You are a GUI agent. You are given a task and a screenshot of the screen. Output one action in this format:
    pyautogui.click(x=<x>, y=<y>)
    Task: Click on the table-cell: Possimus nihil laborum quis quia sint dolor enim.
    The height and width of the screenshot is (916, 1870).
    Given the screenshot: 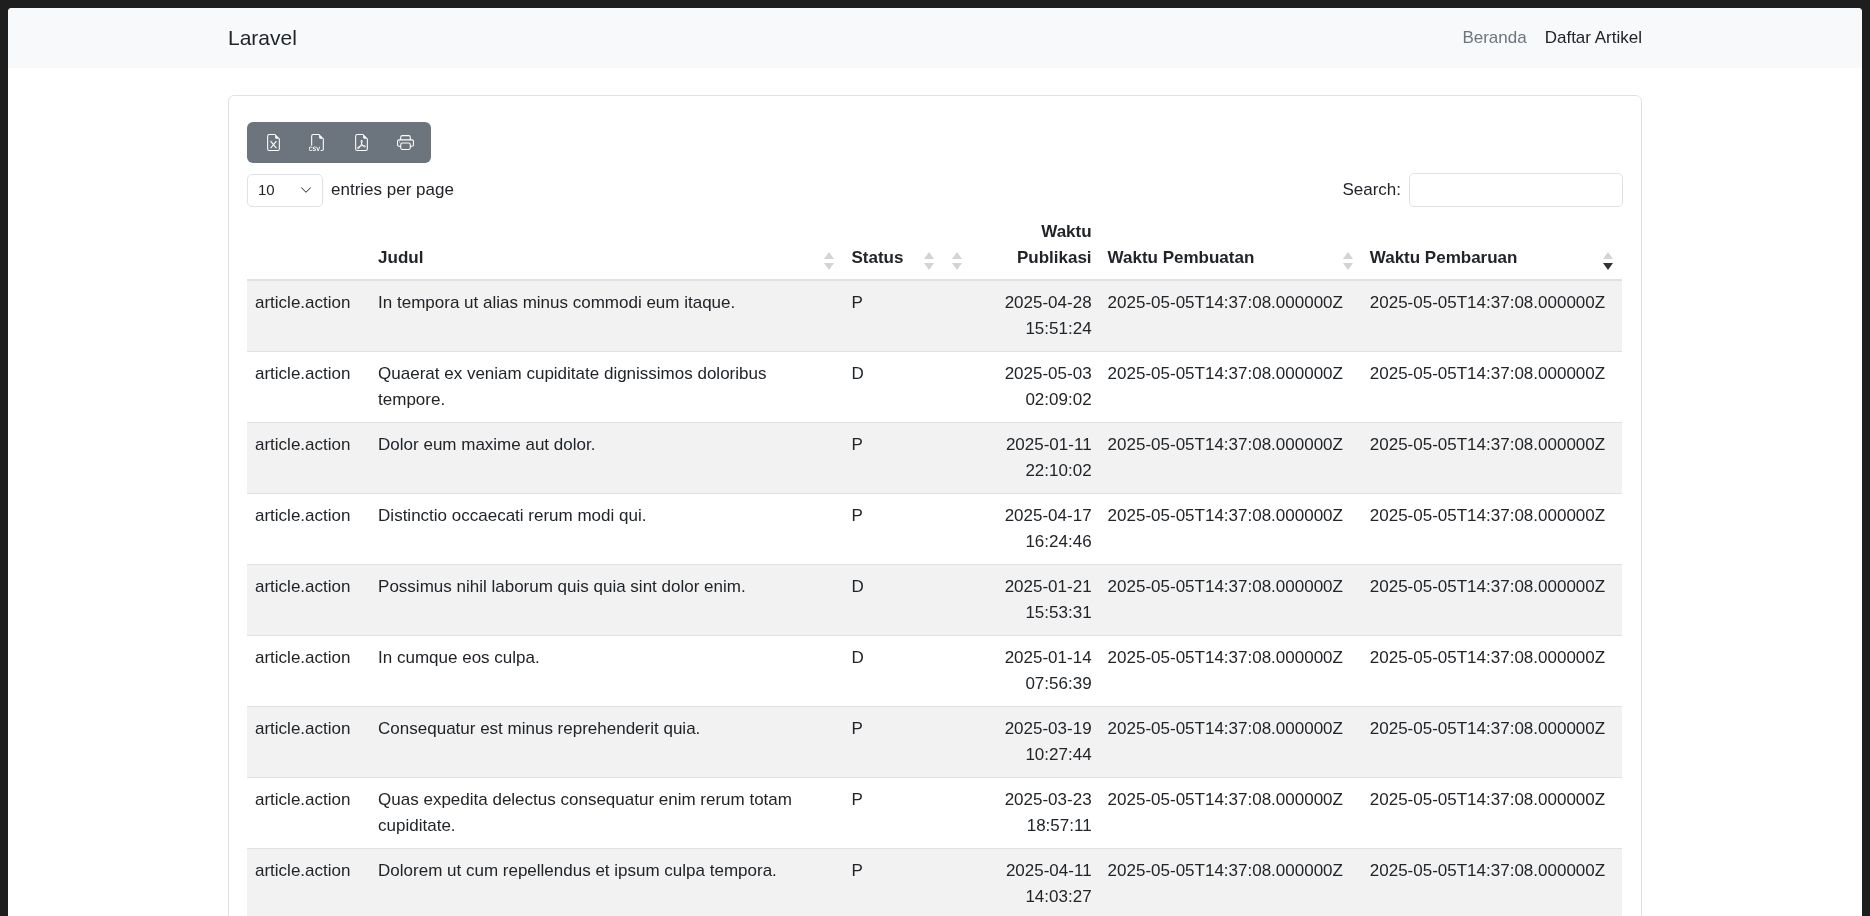 What is the action you would take?
    pyautogui.click(x=562, y=586)
    